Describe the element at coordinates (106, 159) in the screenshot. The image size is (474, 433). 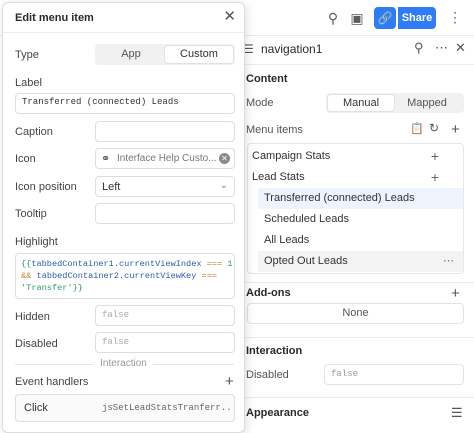
I see `help-icon: ⚭` at that location.